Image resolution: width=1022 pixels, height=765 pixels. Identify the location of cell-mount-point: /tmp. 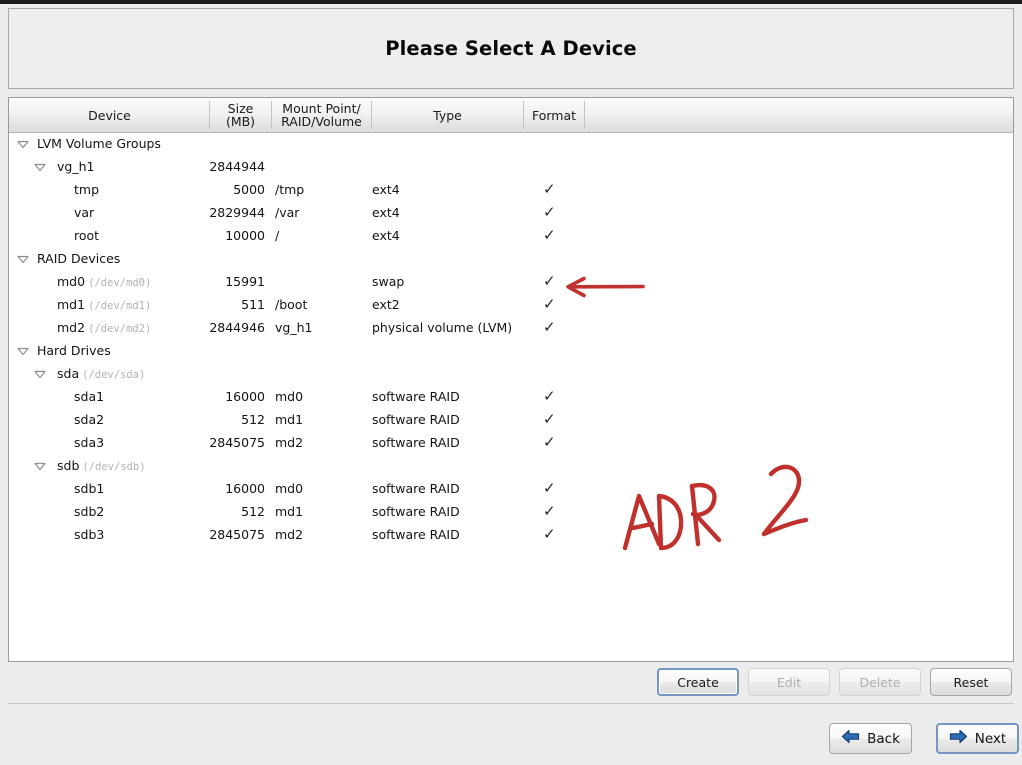
(290, 189).